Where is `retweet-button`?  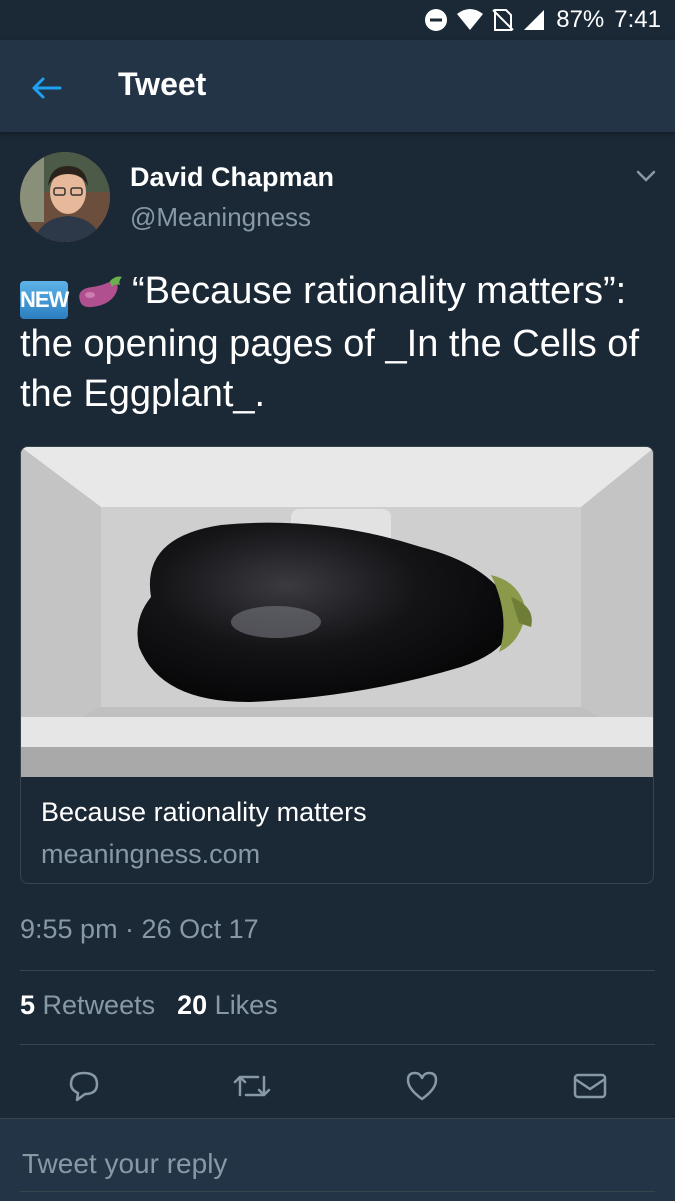
retweet-button is located at coordinates (252, 1086).